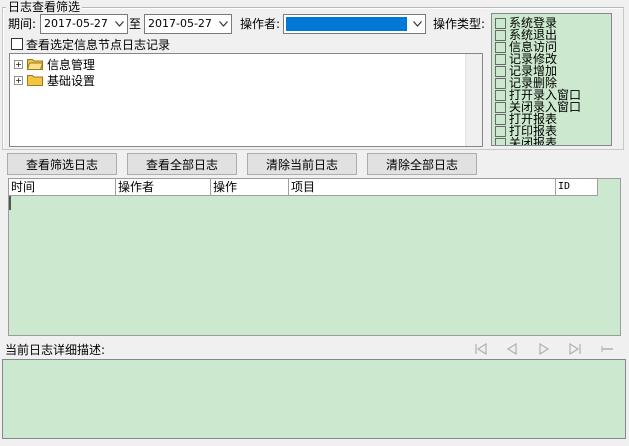 The height and width of the screenshot is (446, 629). I want to click on operator-label: 操作者:, so click(260, 24).